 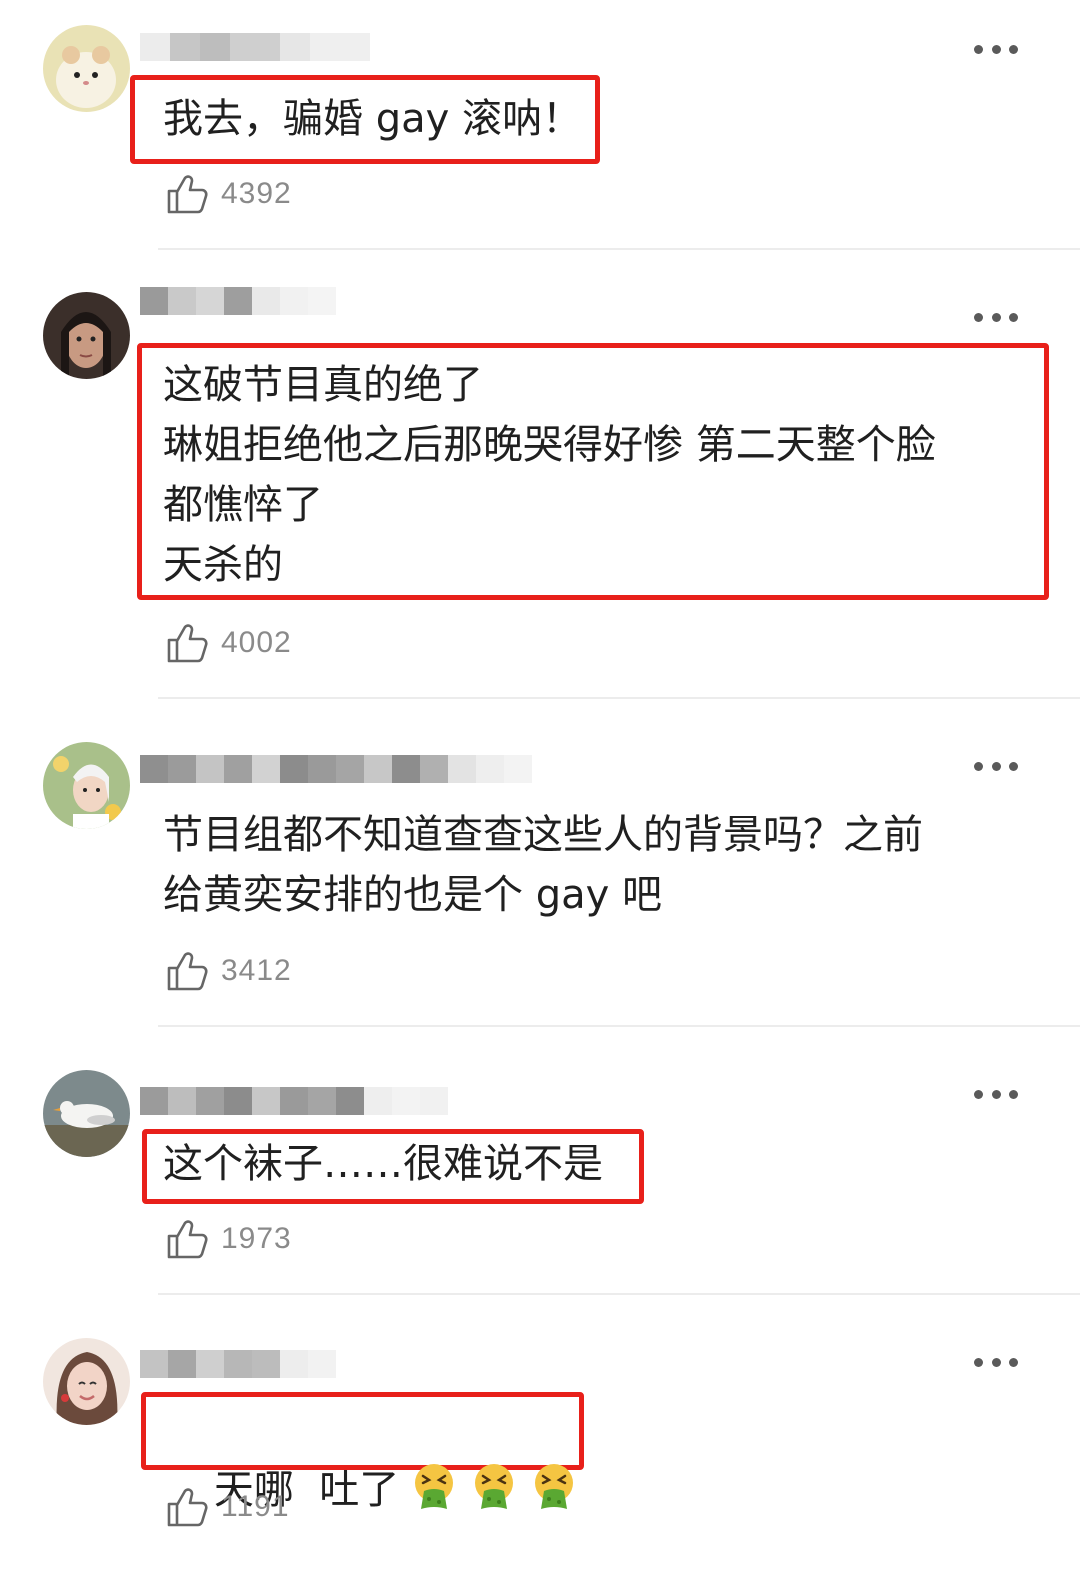 I want to click on like-button: 1191, so click(x=227, y=1507).